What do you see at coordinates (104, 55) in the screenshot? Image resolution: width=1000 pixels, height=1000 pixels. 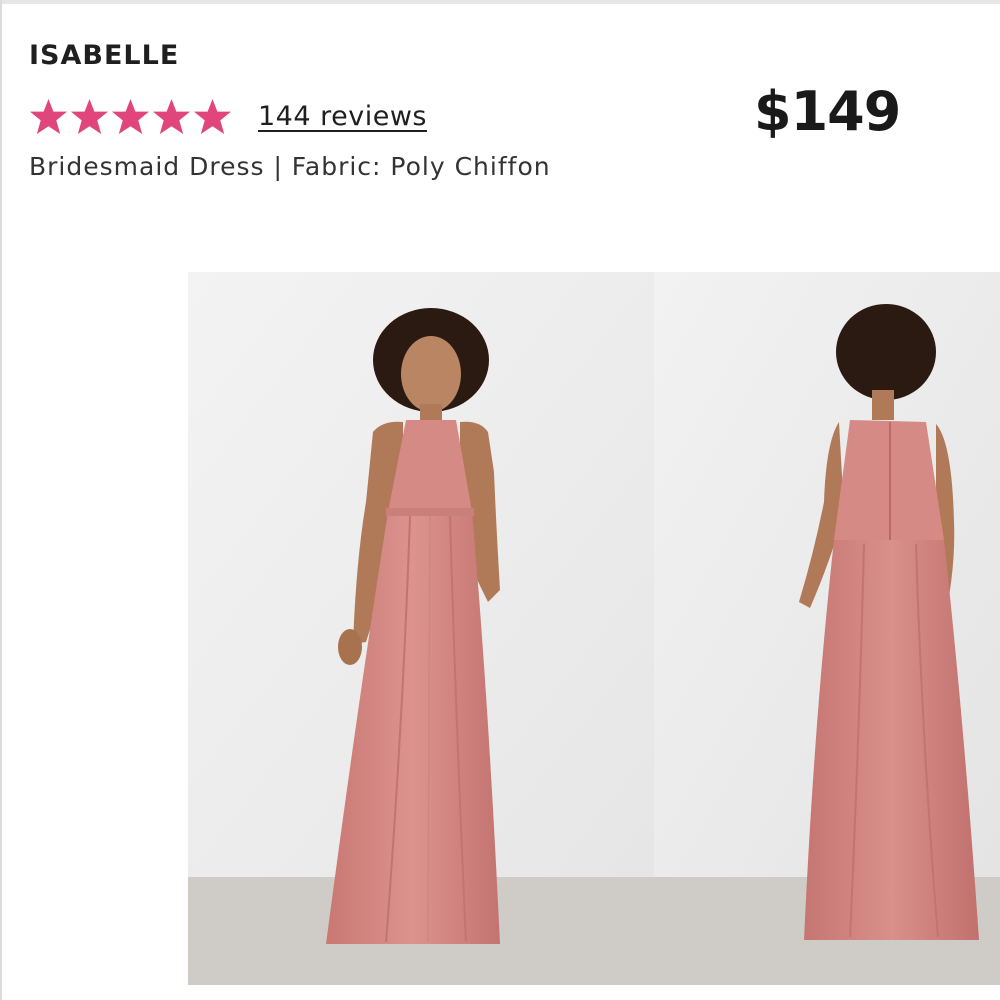 I see `product-name: ISABELLE` at bounding box center [104, 55].